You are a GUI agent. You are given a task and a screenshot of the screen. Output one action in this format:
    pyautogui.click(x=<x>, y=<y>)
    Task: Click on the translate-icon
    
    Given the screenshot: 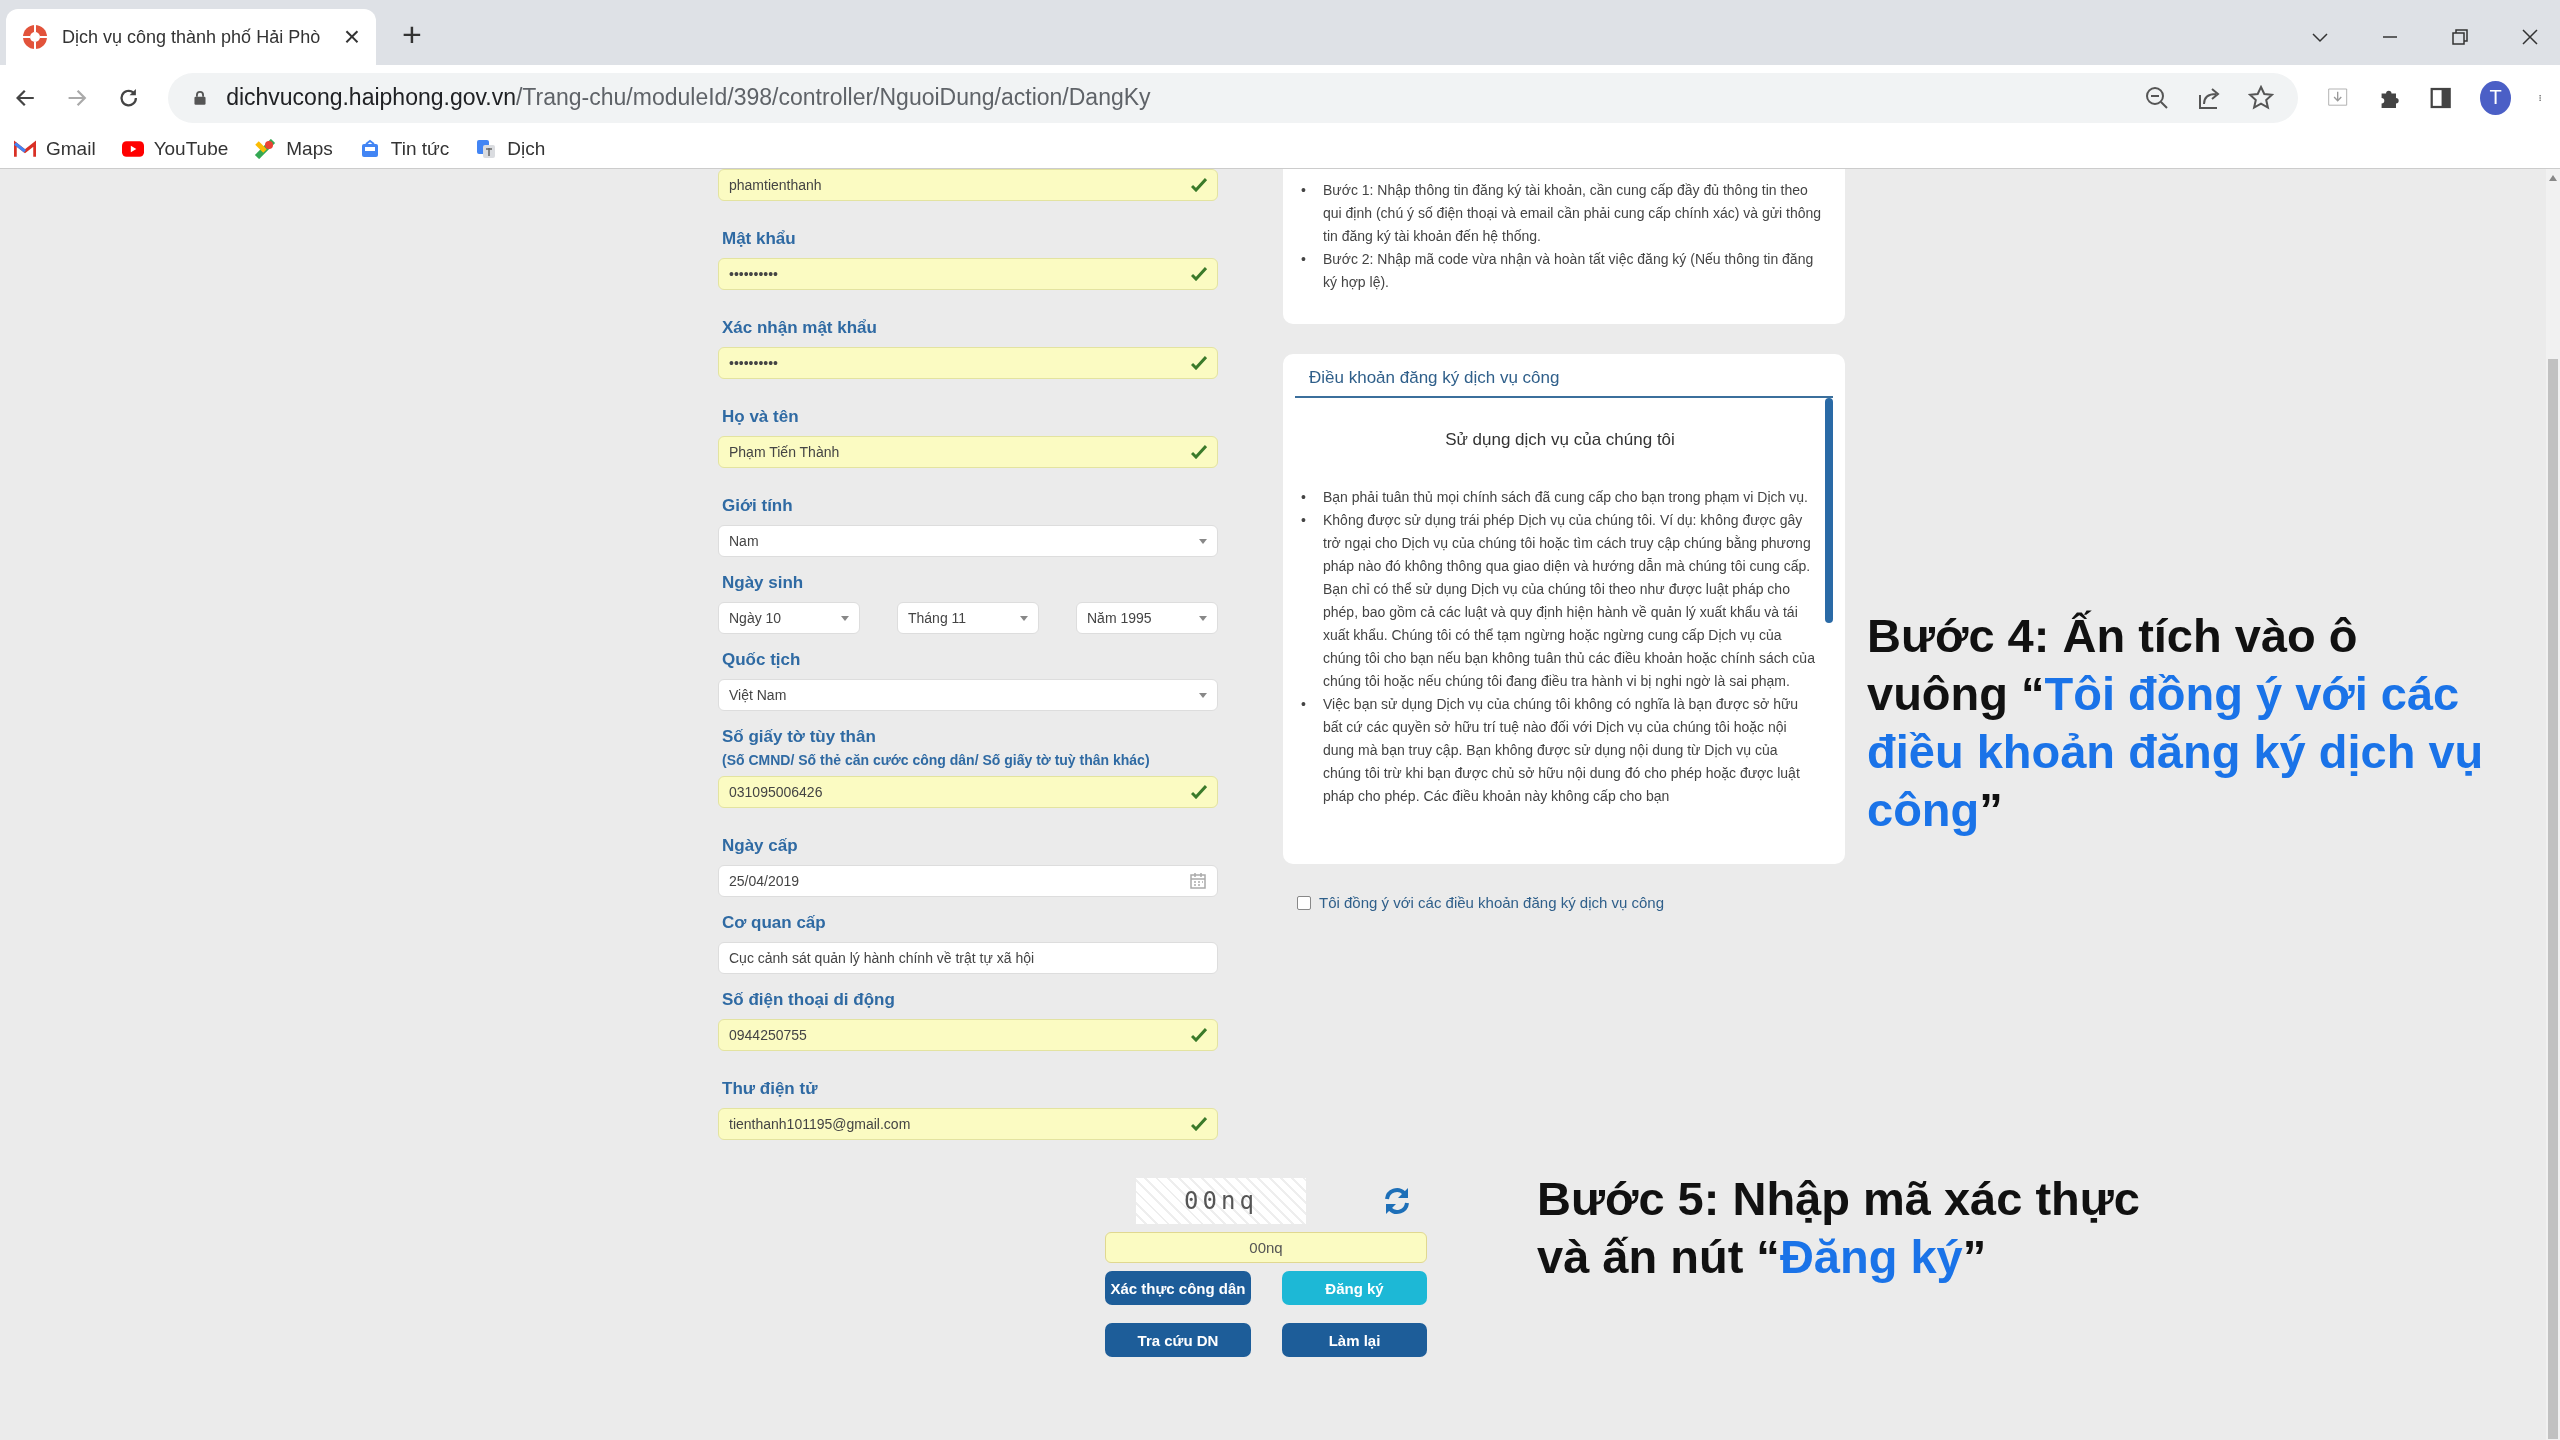 What is the action you would take?
    pyautogui.click(x=486, y=149)
    